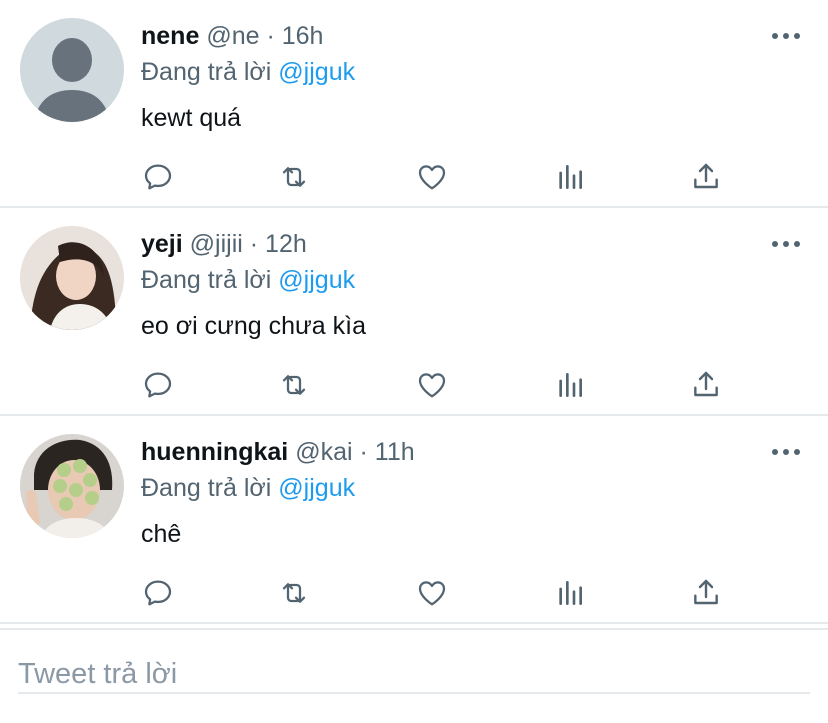 Image resolution: width=828 pixels, height=723 pixels. I want to click on user-handle: @kai, so click(323, 452).